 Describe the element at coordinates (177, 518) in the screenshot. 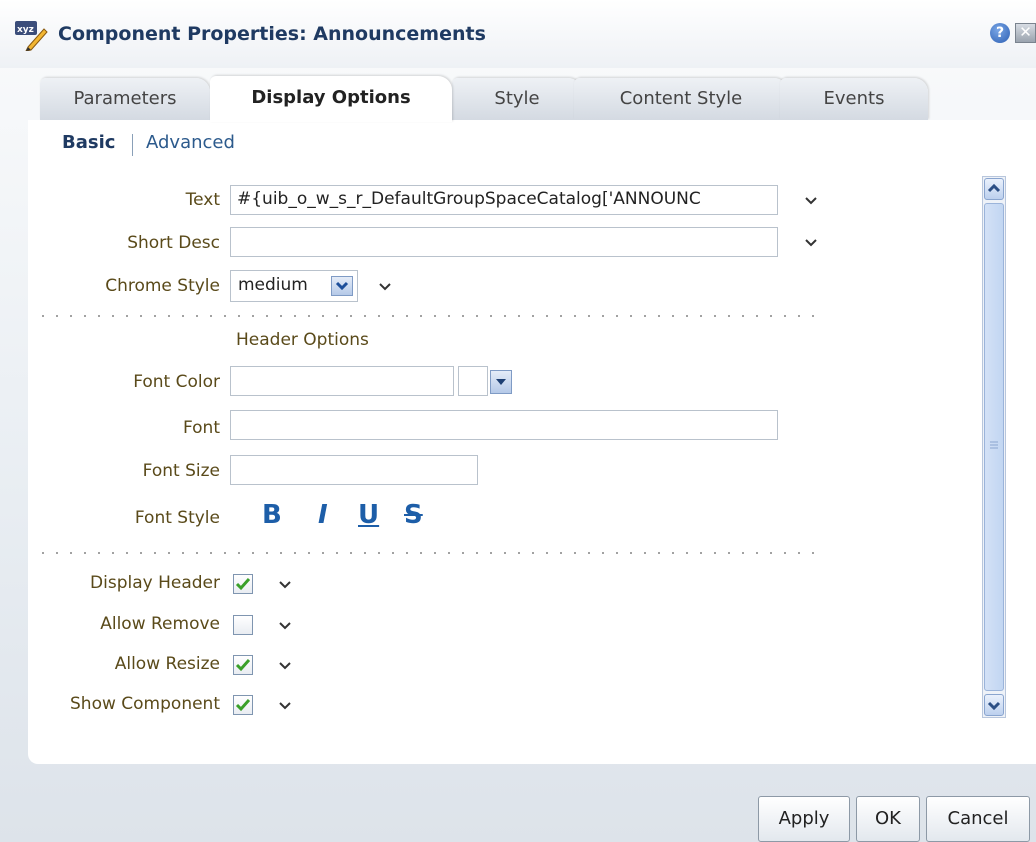

I see `font-style-label: Font Style` at that location.